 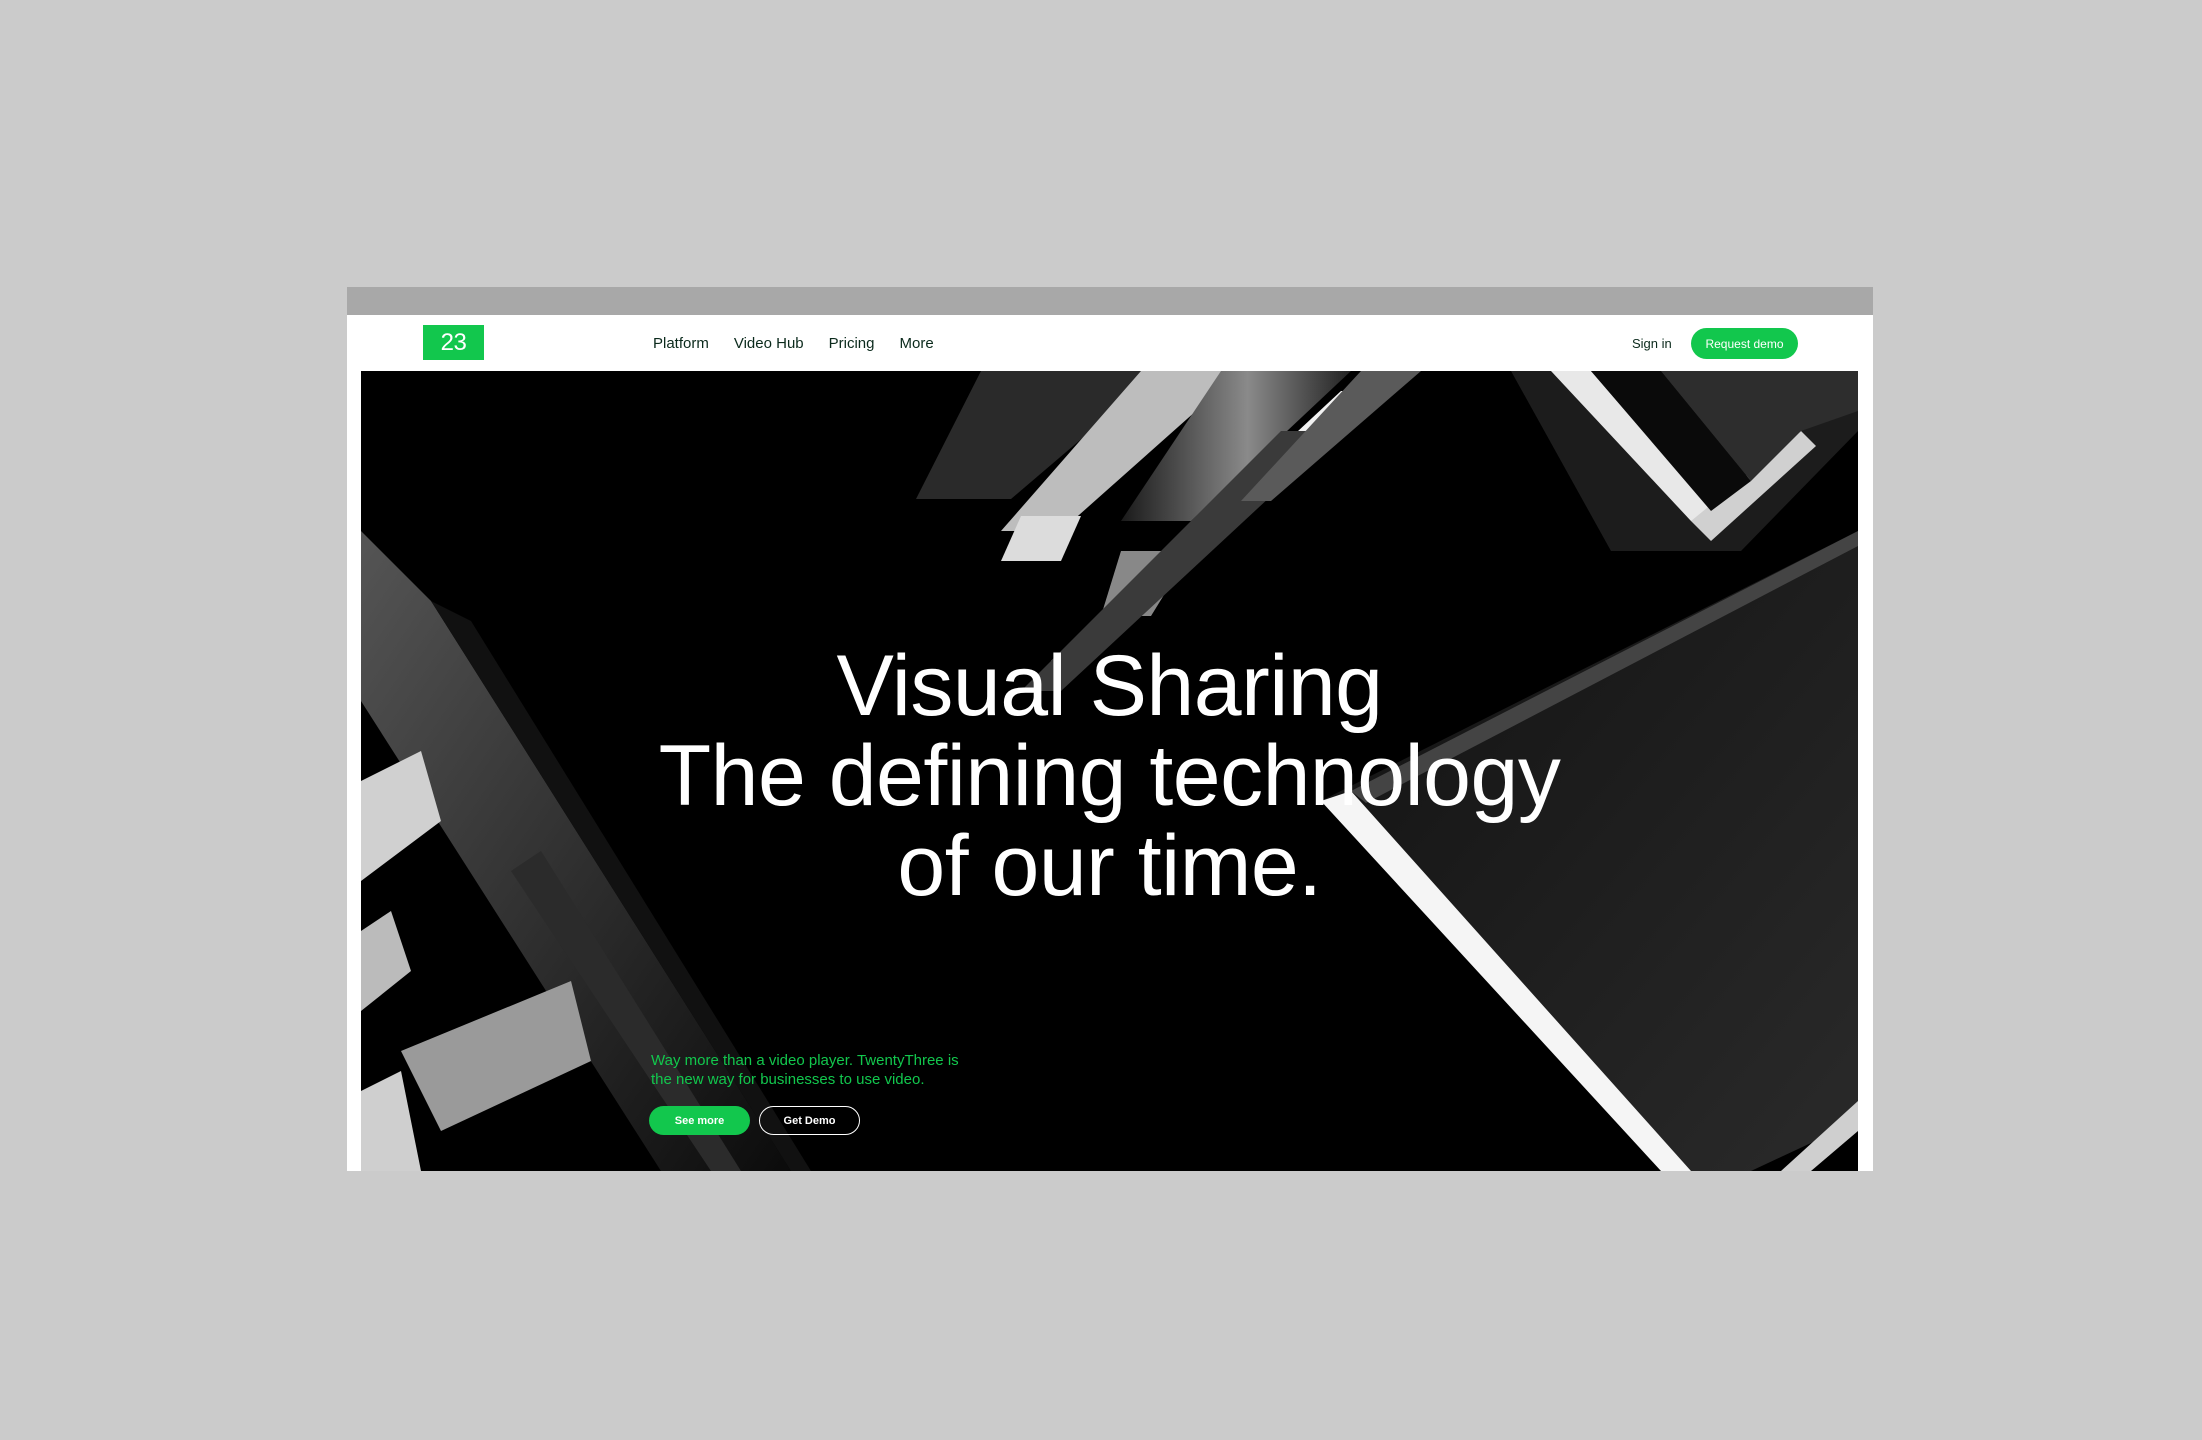 What do you see at coordinates (1109, 866) in the screenshot?
I see `headline-line-3: of our time.` at bounding box center [1109, 866].